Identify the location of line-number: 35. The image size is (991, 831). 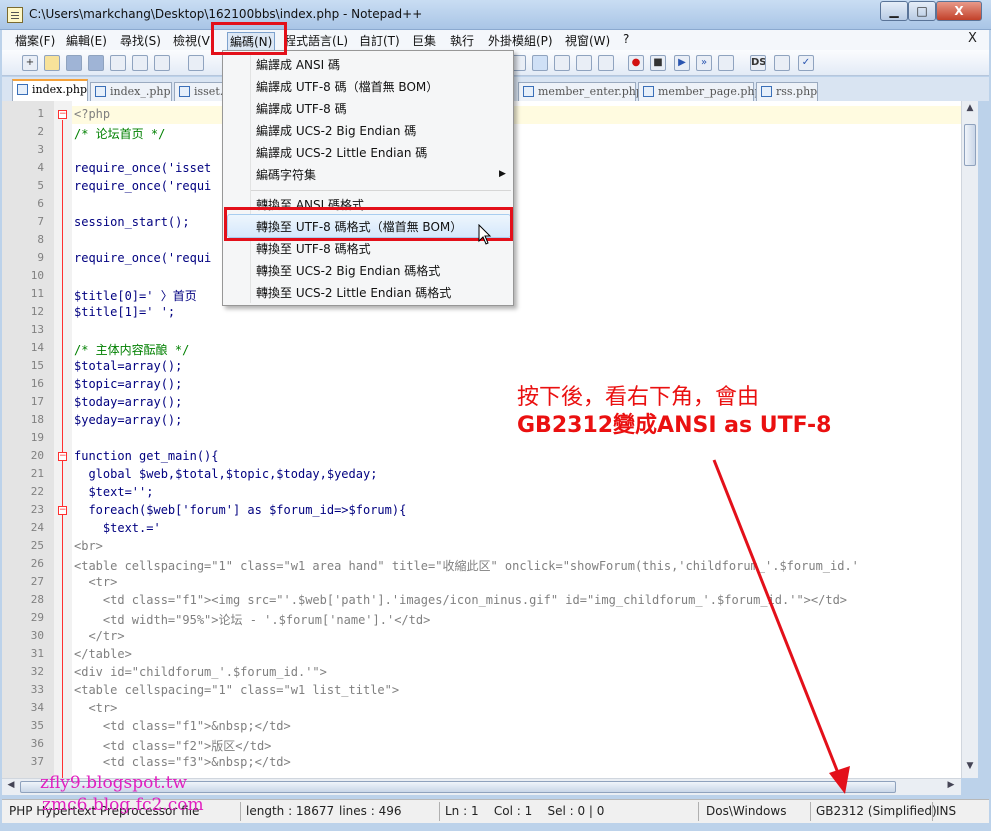
(37, 725).